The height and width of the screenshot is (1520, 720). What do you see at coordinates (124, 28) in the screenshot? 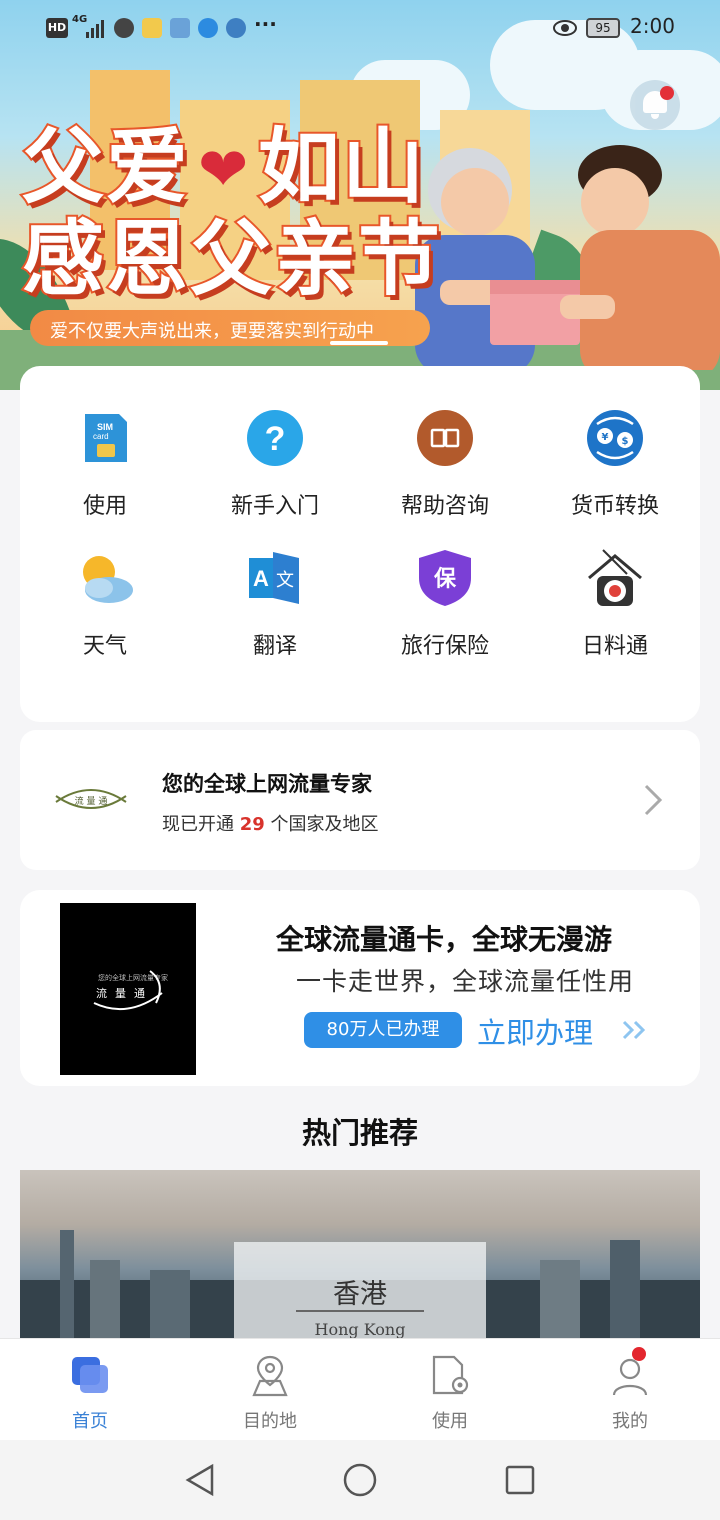
I see `wechat-icon` at bounding box center [124, 28].